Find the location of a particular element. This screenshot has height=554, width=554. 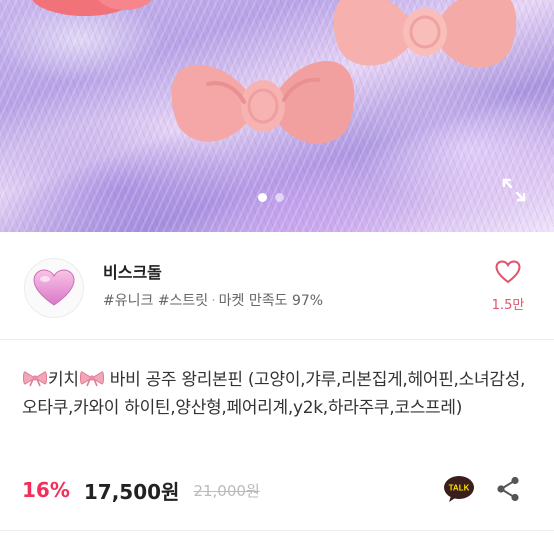

shop-rating: 마켓 만족도 97% is located at coordinates (271, 301).